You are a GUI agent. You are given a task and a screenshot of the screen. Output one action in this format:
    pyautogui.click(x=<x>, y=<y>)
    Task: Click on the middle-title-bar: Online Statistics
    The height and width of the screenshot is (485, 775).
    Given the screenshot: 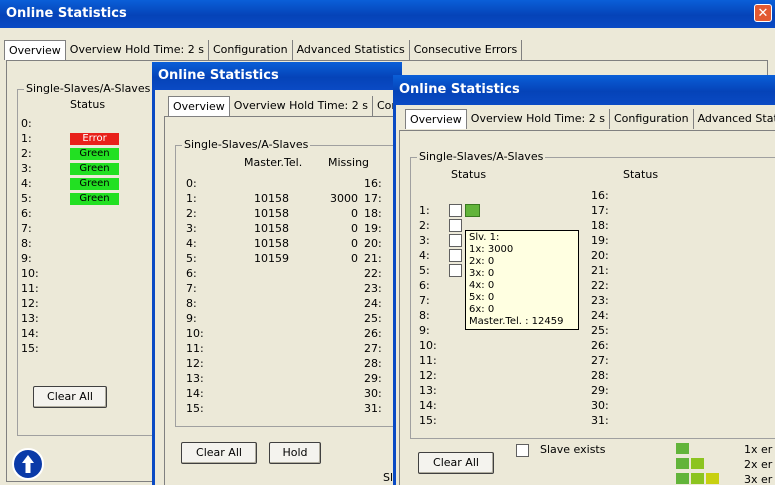 What is the action you would take?
    pyautogui.click(x=277, y=76)
    